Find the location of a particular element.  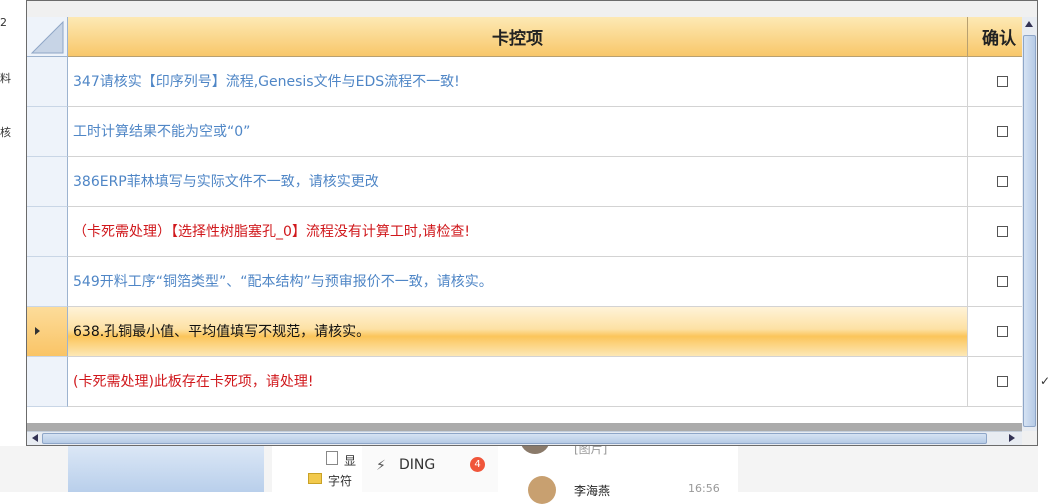

bg-right-glyph: ✓ is located at coordinates (1045, 381).